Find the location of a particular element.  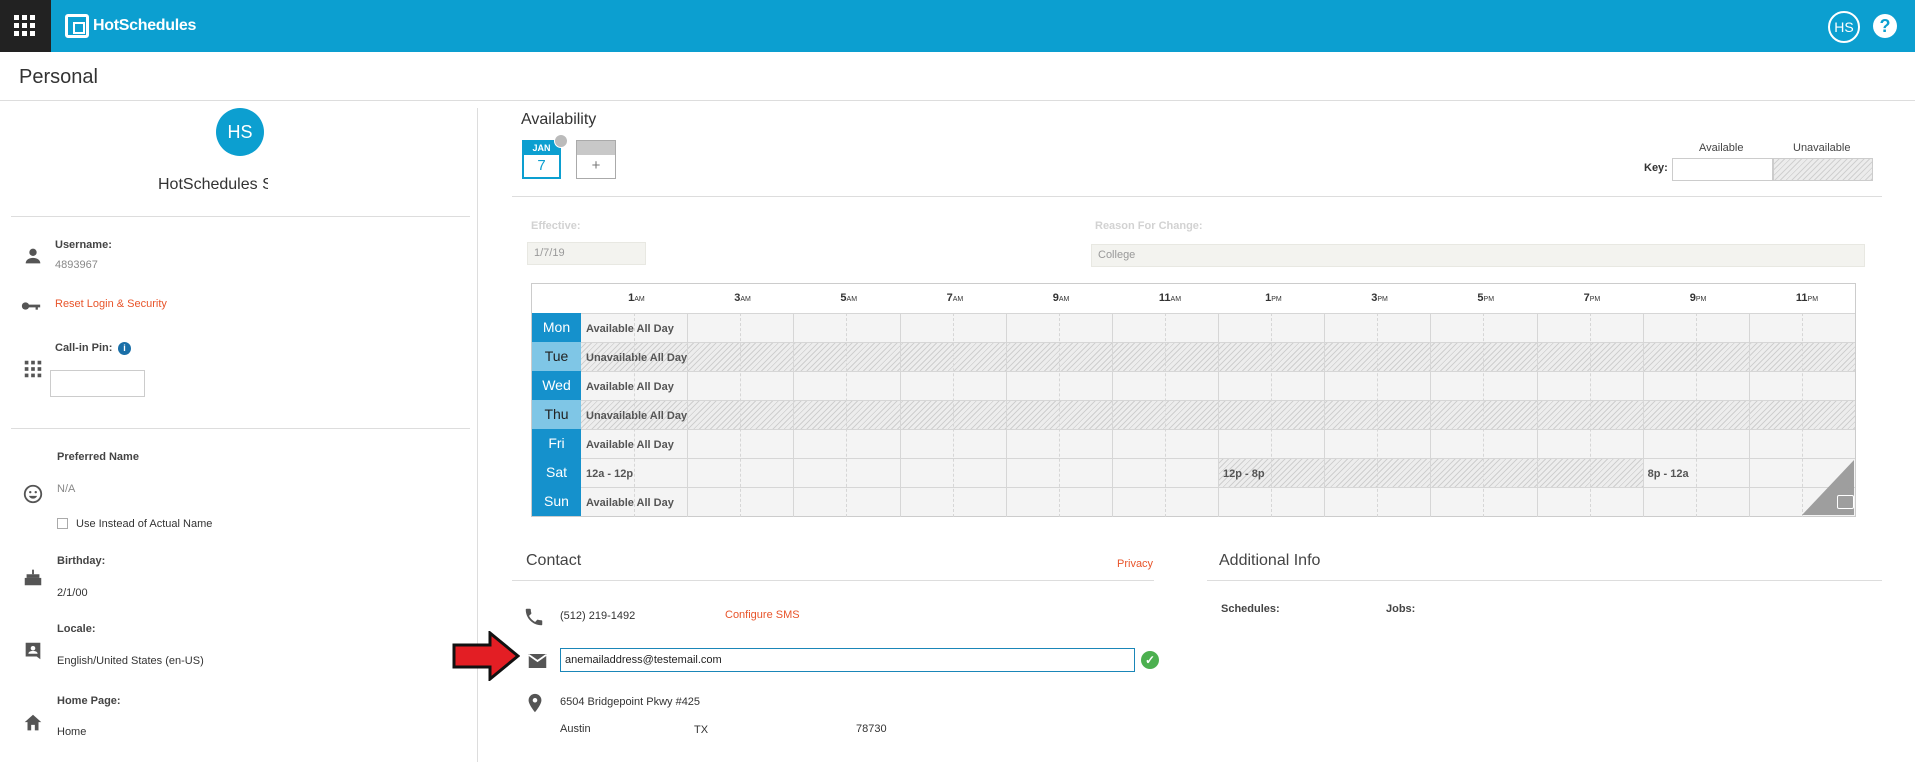

address-zip: 78730 is located at coordinates (871, 729).